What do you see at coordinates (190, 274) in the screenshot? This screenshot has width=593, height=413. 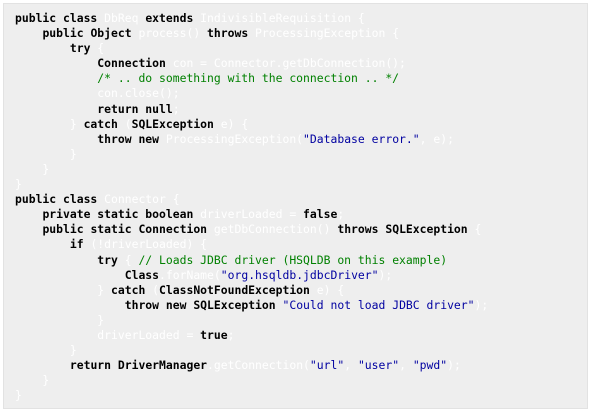 I see `plain-token: .forName(` at bounding box center [190, 274].